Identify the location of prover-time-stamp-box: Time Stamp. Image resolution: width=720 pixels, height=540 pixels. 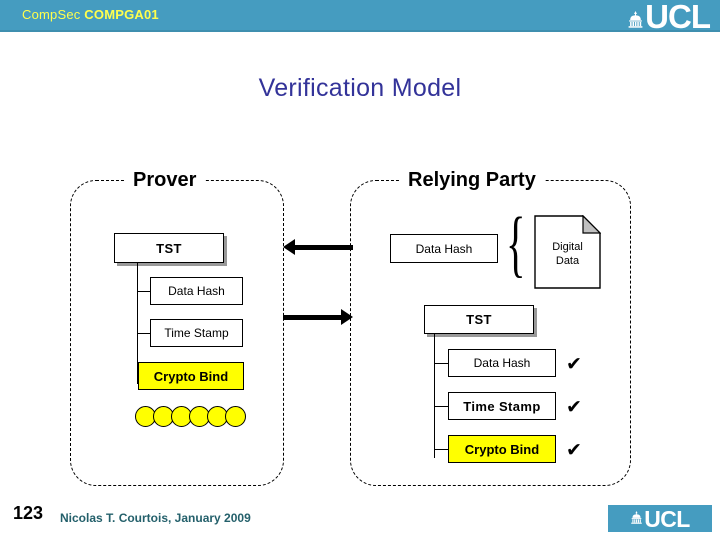
(196, 333).